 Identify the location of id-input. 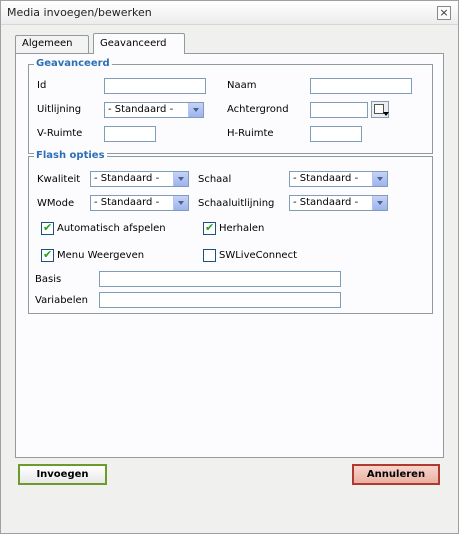
(155, 86).